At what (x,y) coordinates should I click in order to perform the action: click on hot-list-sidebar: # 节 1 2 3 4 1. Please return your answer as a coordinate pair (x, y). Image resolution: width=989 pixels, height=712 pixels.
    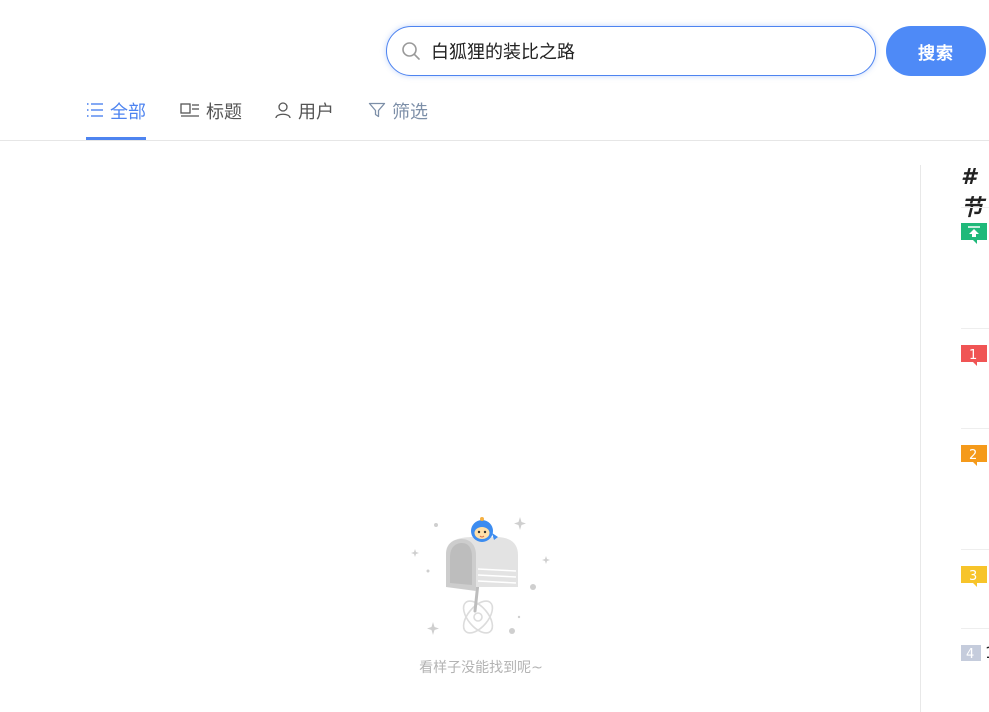
    Looking at the image, I should click on (954, 438).